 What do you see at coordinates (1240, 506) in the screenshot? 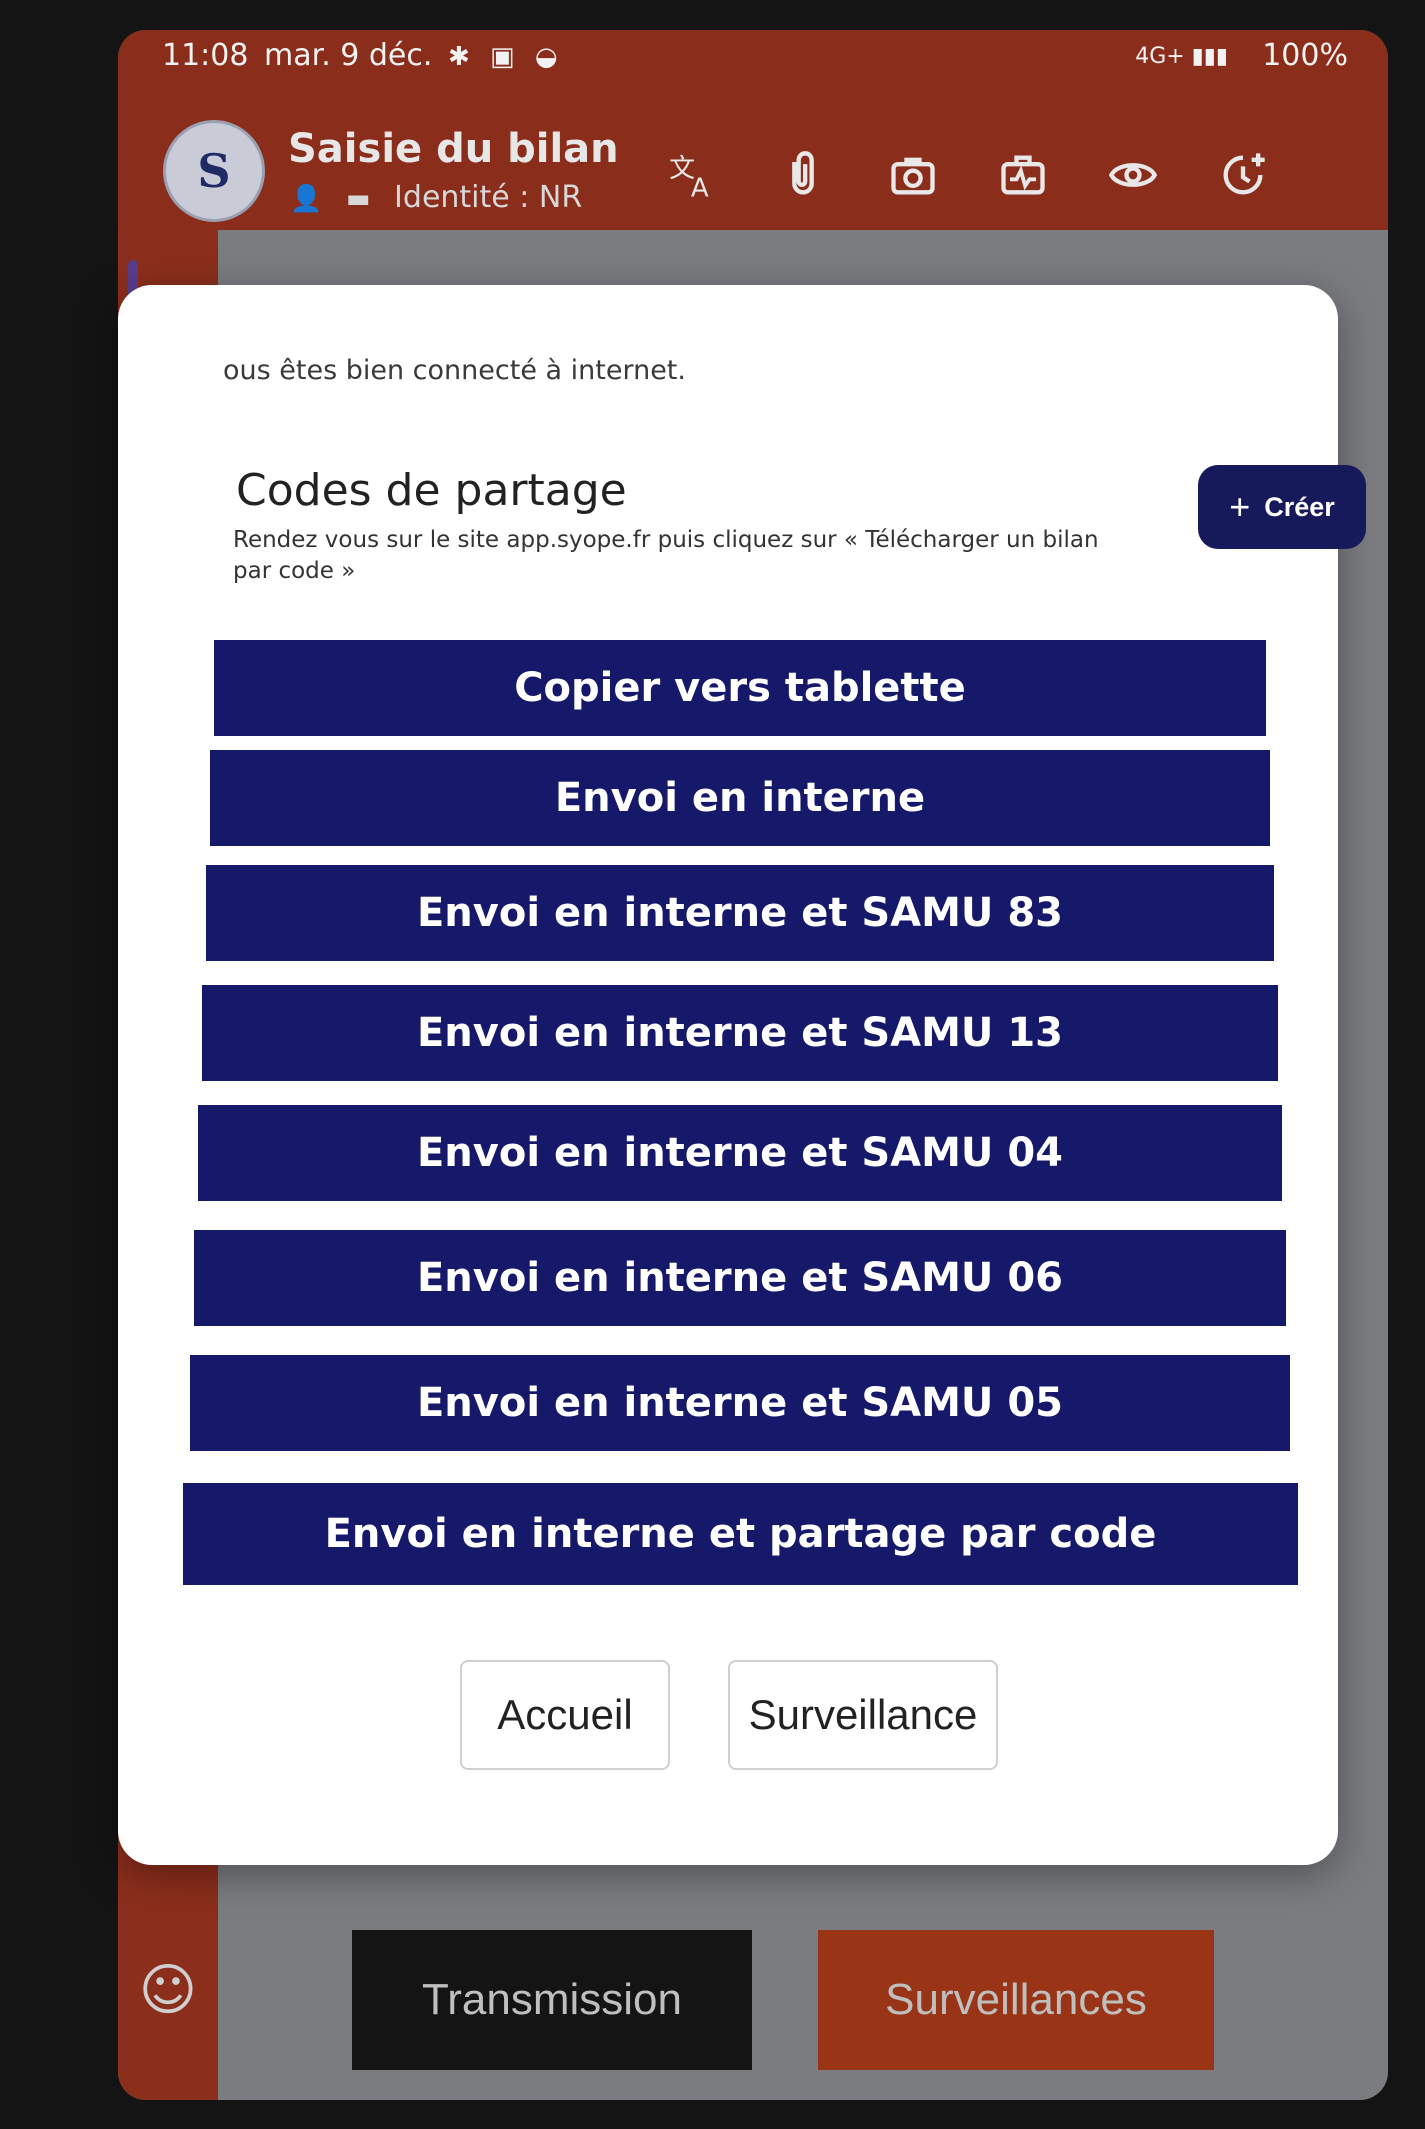
I see `plus-icon: +` at bounding box center [1240, 506].